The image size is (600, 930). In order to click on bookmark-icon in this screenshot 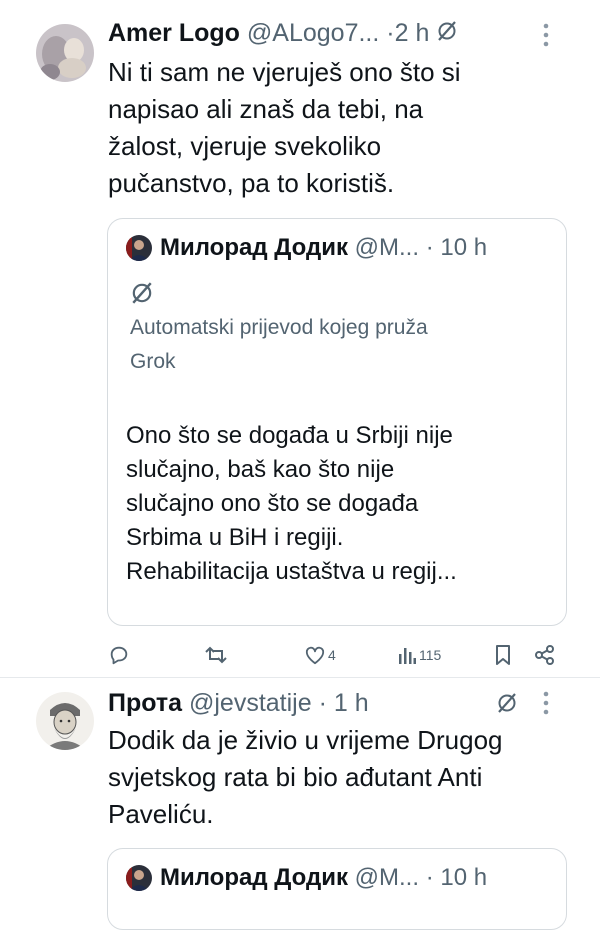, I will do `click(503, 655)`.